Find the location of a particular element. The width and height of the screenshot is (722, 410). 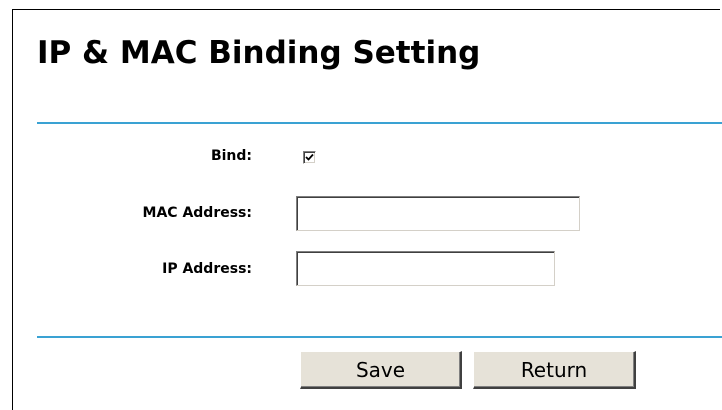

top-divider is located at coordinates (379, 123).